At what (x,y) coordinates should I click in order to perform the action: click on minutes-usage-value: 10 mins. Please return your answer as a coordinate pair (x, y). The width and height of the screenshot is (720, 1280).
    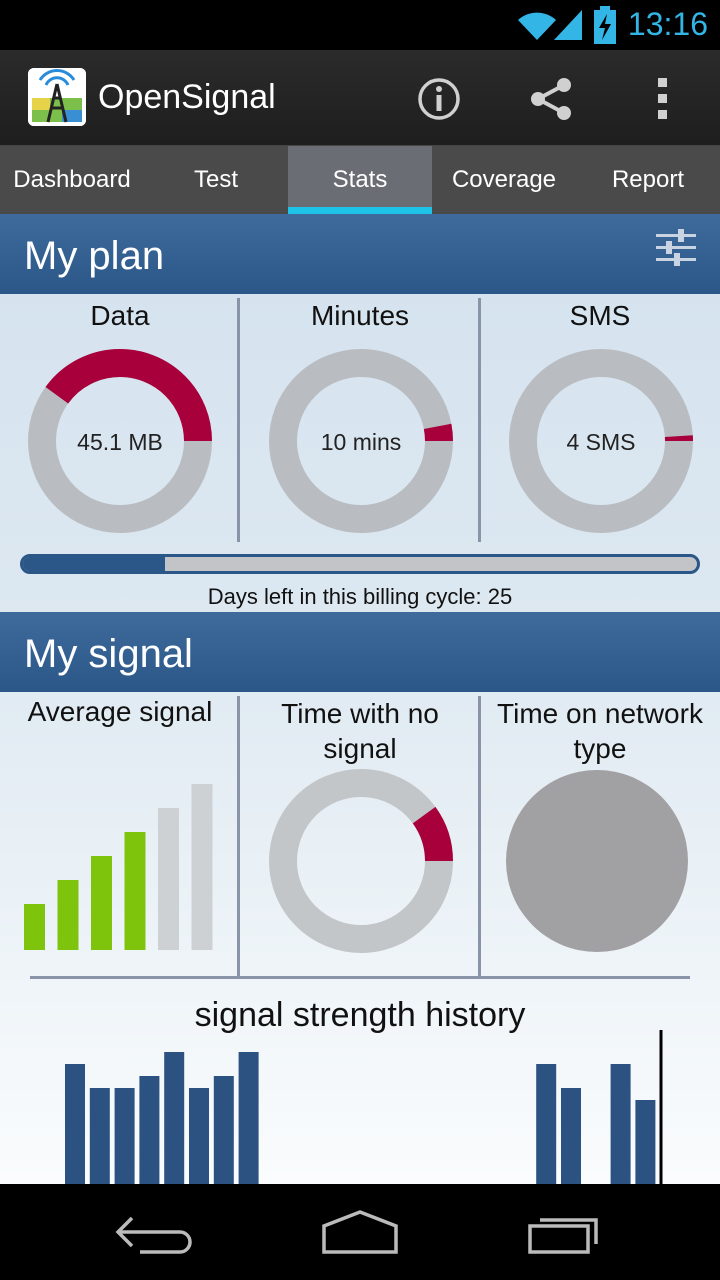
    Looking at the image, I should click on (361, 442).